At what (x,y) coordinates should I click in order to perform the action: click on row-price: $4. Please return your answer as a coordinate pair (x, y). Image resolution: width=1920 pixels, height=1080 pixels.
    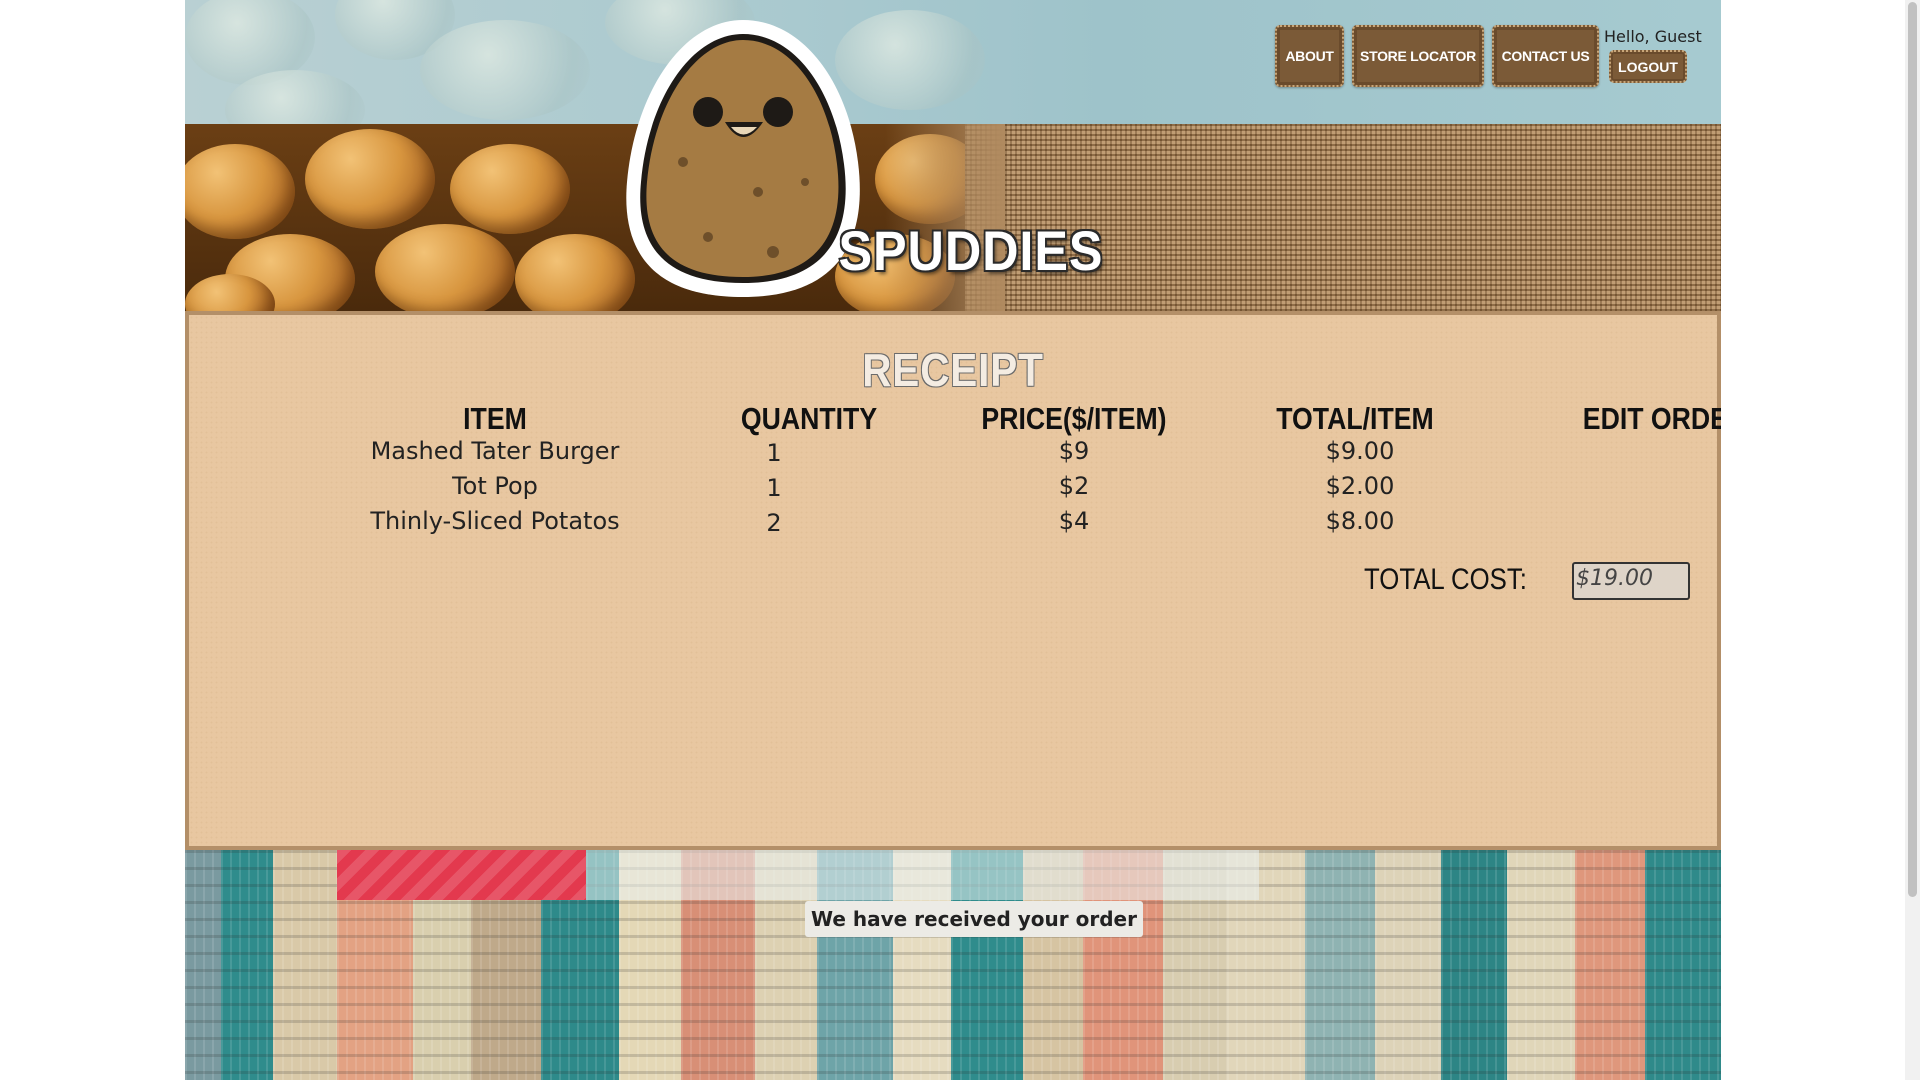
    Looking at the image, I should click on (1074, 521).